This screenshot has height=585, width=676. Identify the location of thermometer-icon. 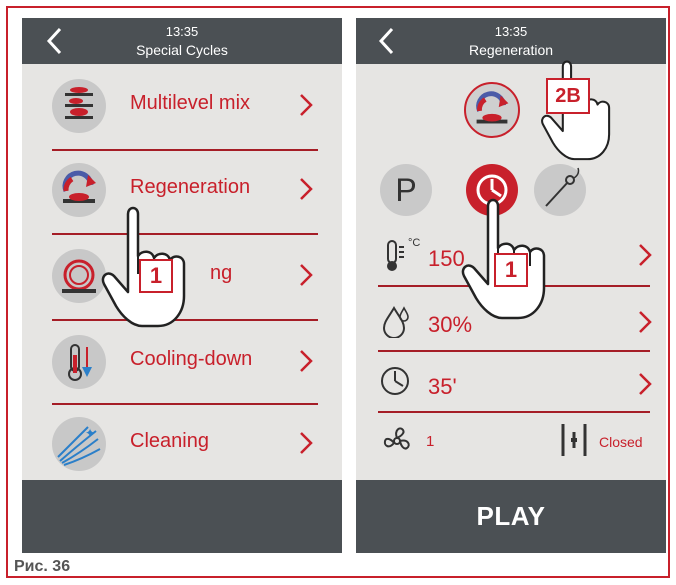
(395, 255).